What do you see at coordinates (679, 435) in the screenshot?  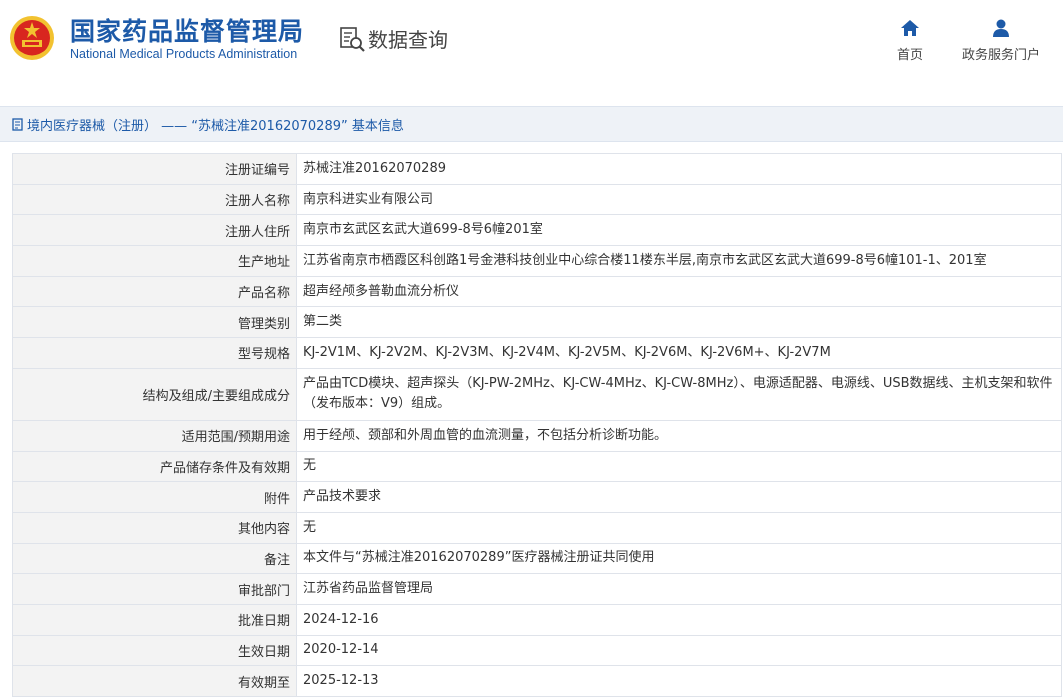 I see `row-value: 用于经颅、颈部和外周血管的血流测量，不包括分析诊断功能。` at bounding box center [679, 435].